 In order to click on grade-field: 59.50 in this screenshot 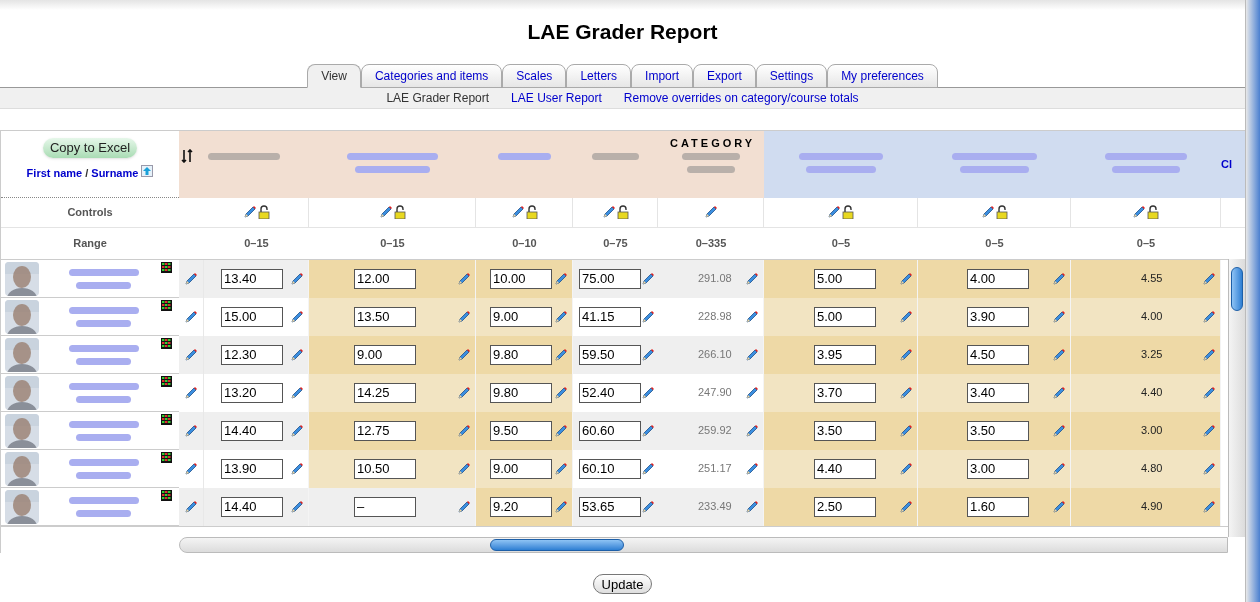, I will do `click(610, 354)`.